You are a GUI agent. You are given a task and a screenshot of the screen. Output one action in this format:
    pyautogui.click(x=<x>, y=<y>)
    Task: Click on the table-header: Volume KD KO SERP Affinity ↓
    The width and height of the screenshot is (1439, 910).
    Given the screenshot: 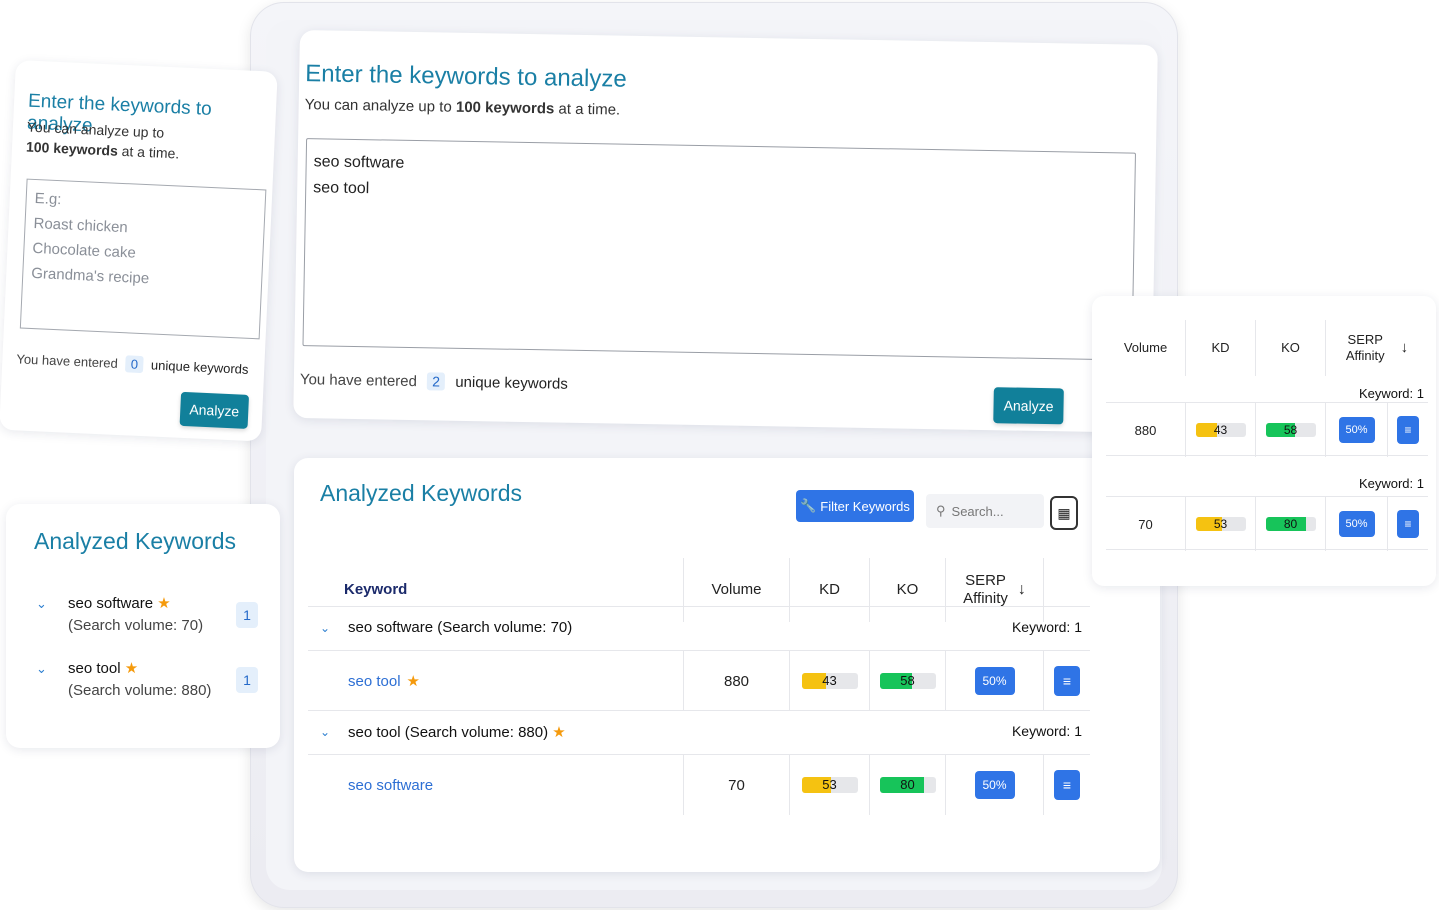 What is the action you would take?
    pyautogui.click(x=1267, y=348)
    